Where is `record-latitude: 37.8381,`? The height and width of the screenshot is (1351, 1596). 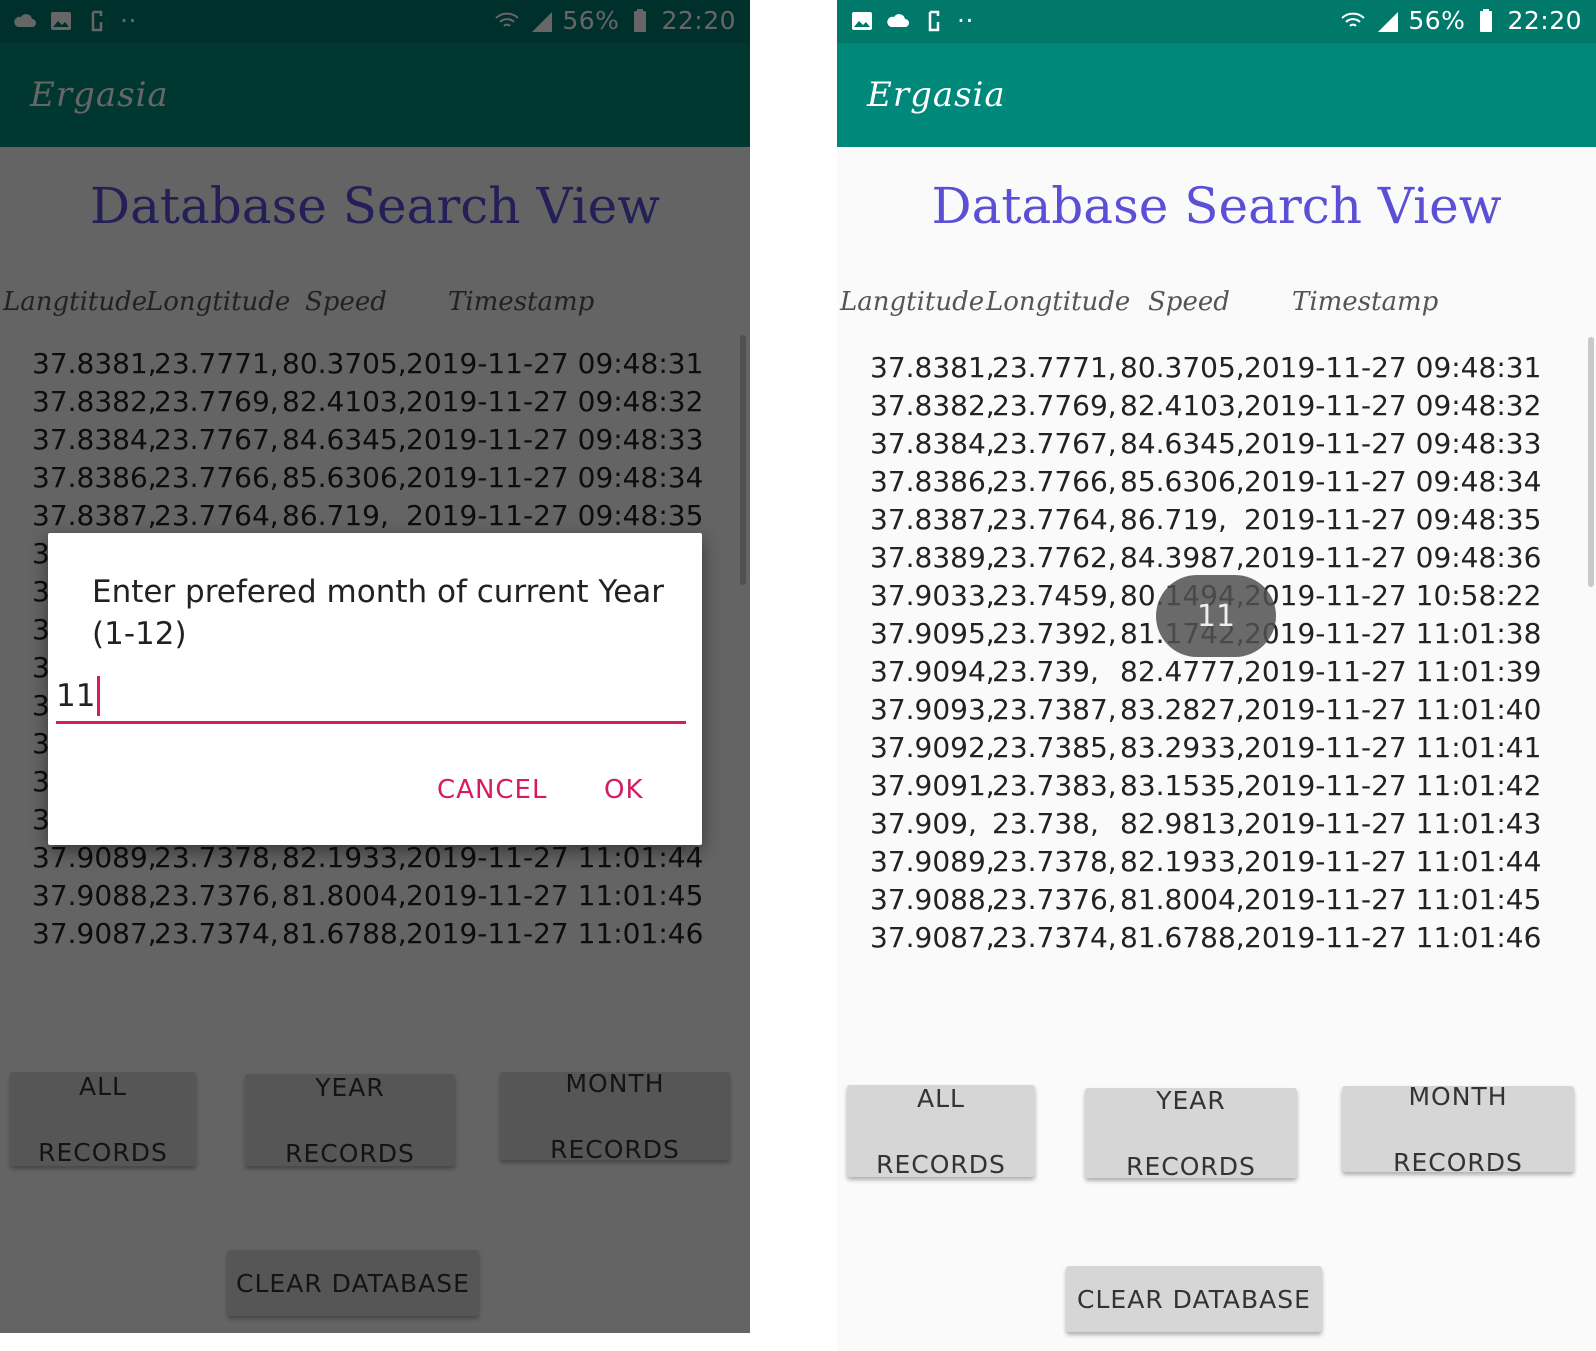
record-latitude: 37.8381, is located at coordinates (932, 367).